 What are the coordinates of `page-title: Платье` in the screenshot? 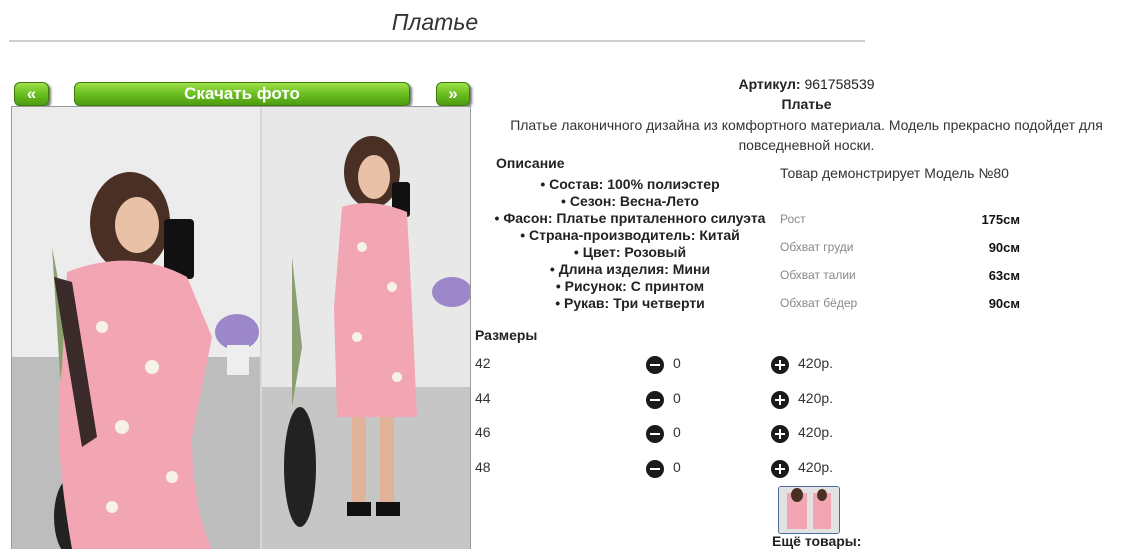 It's located at (435, 22).